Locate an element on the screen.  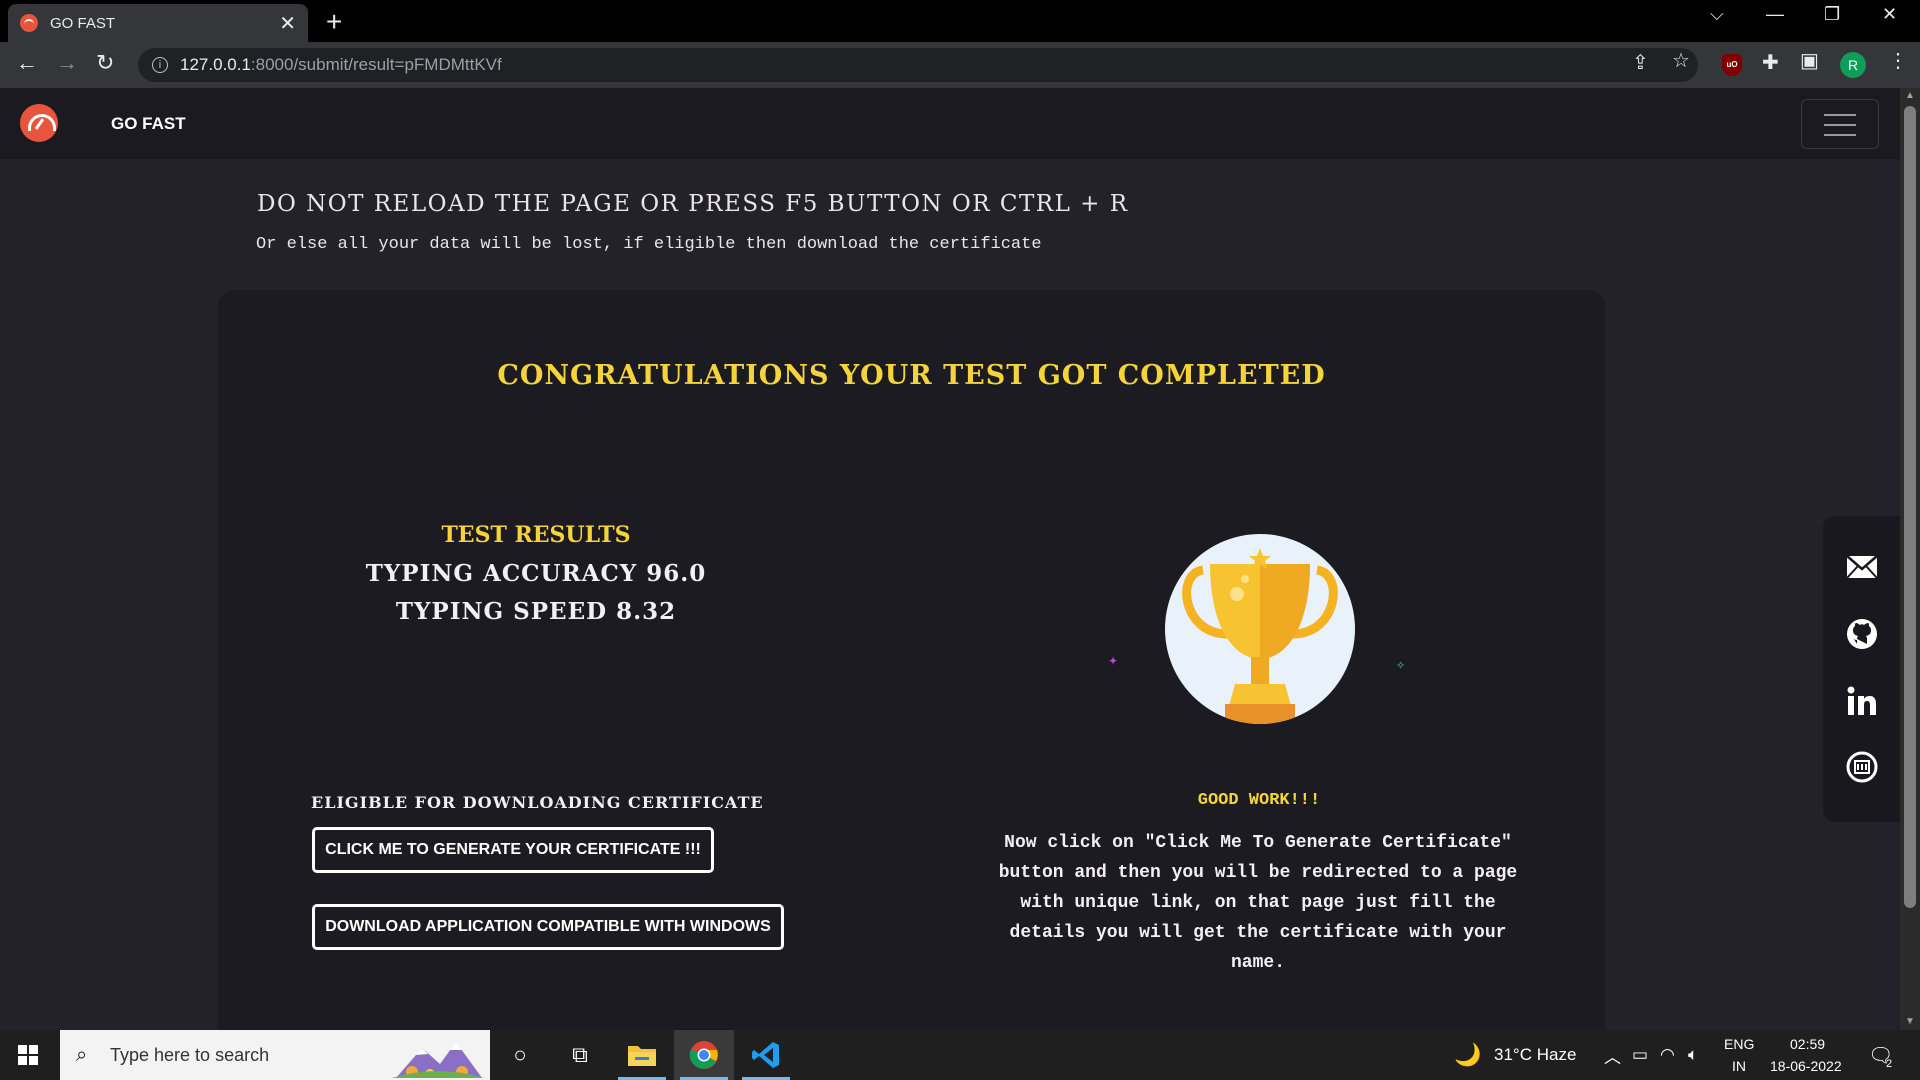
back-icon: ← is located at coordinates (27, 63).